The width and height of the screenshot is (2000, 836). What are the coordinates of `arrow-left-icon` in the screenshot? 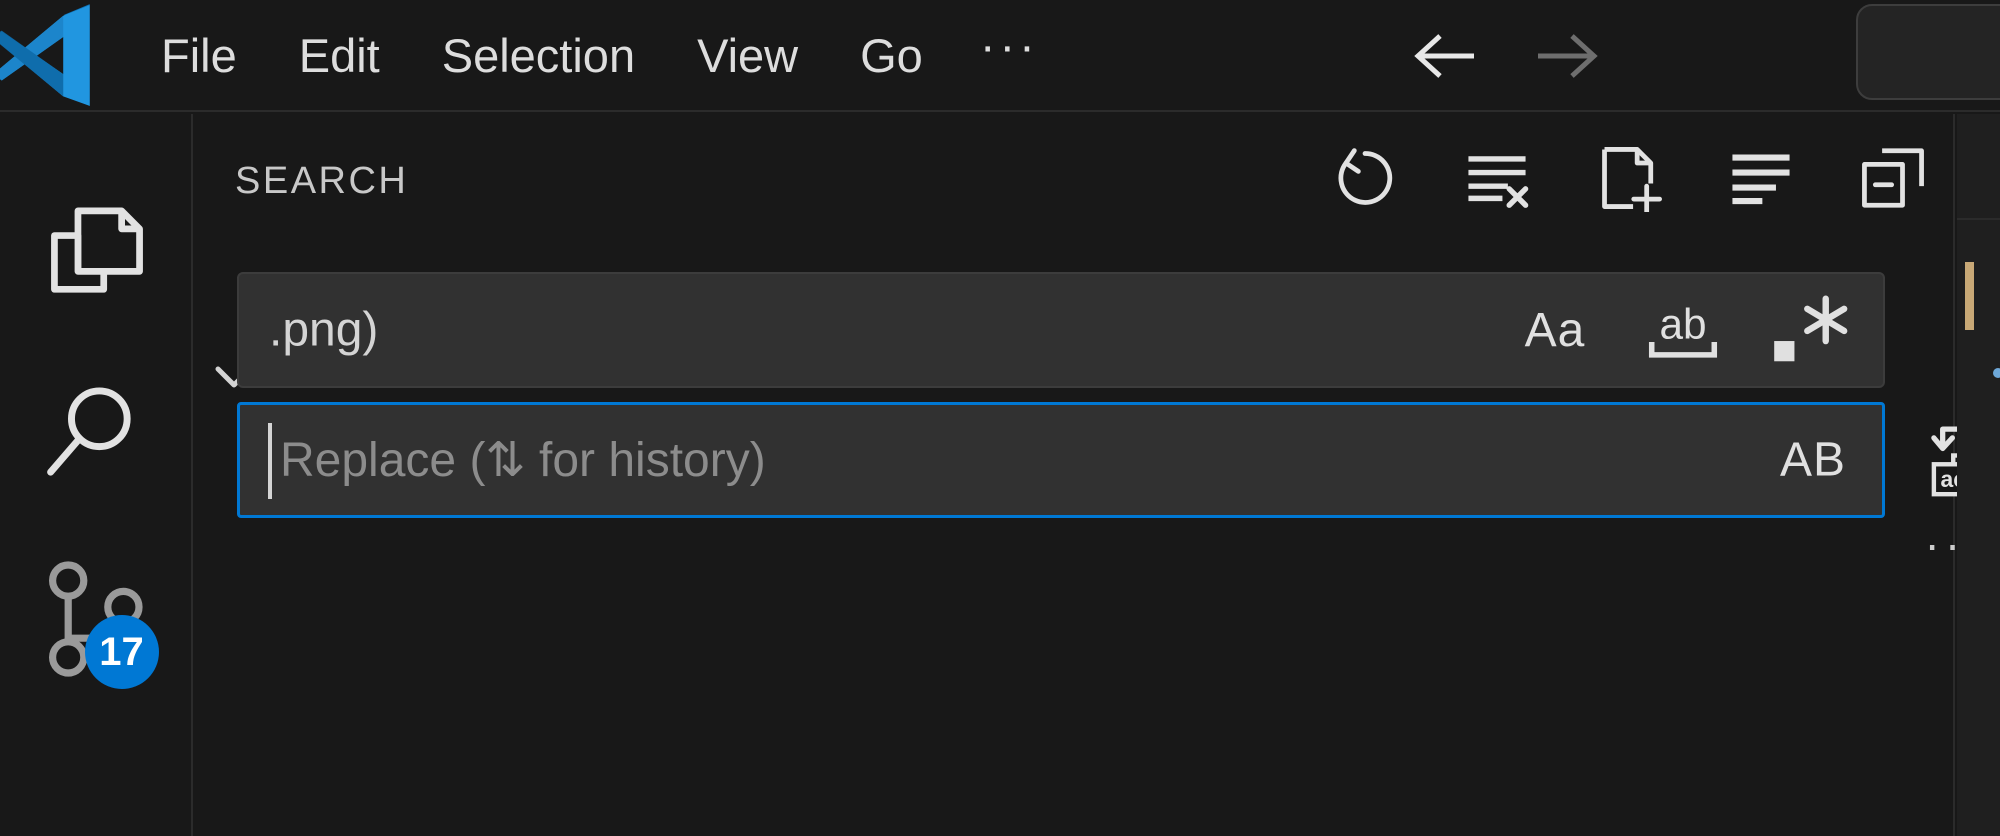 It's located at (1446, 56).